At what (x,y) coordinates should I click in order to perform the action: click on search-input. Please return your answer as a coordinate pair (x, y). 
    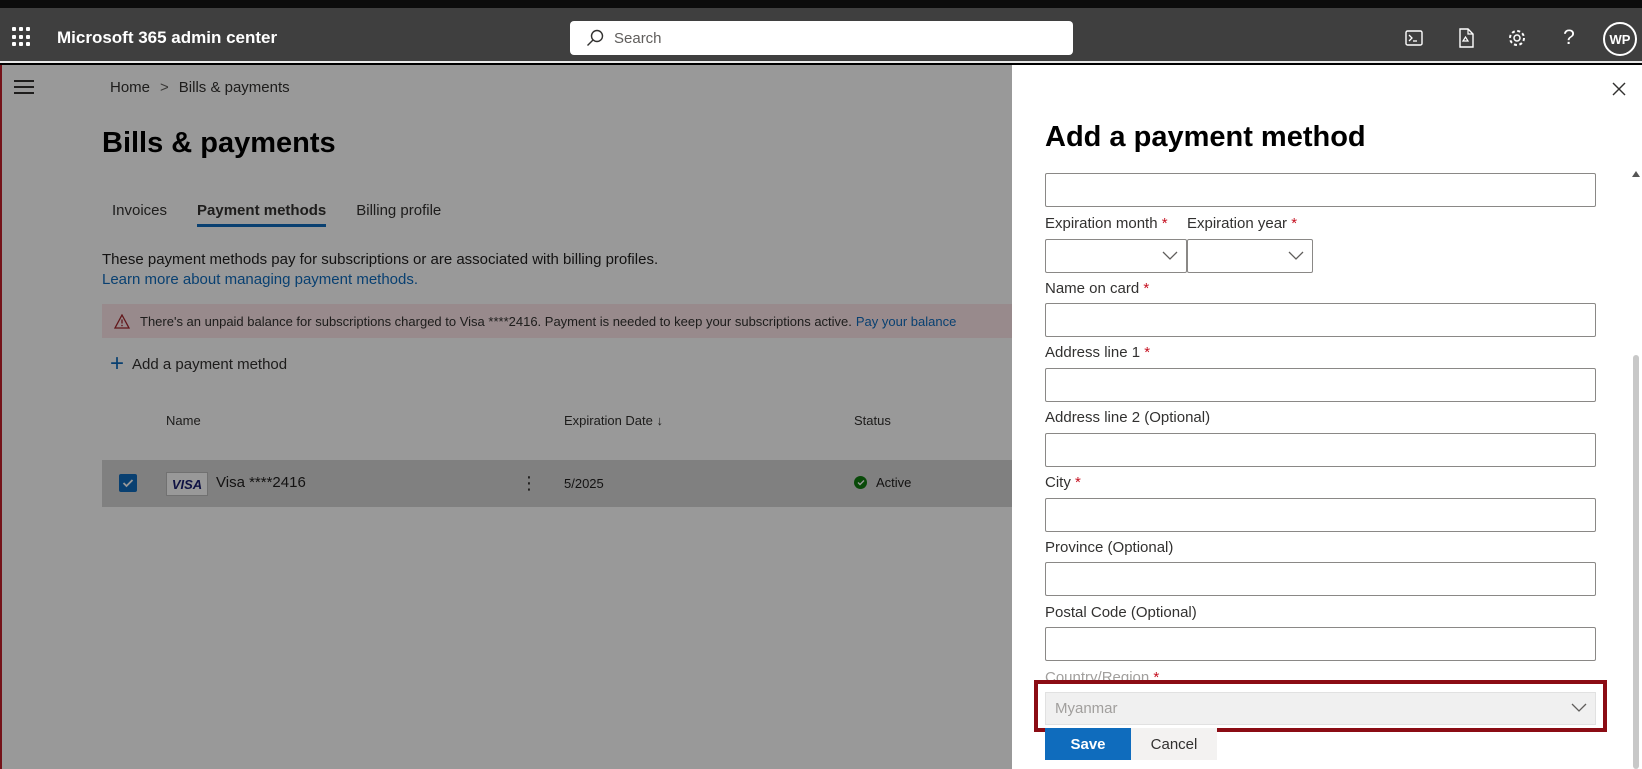
    Looking at the image, I should click on (814, 38).